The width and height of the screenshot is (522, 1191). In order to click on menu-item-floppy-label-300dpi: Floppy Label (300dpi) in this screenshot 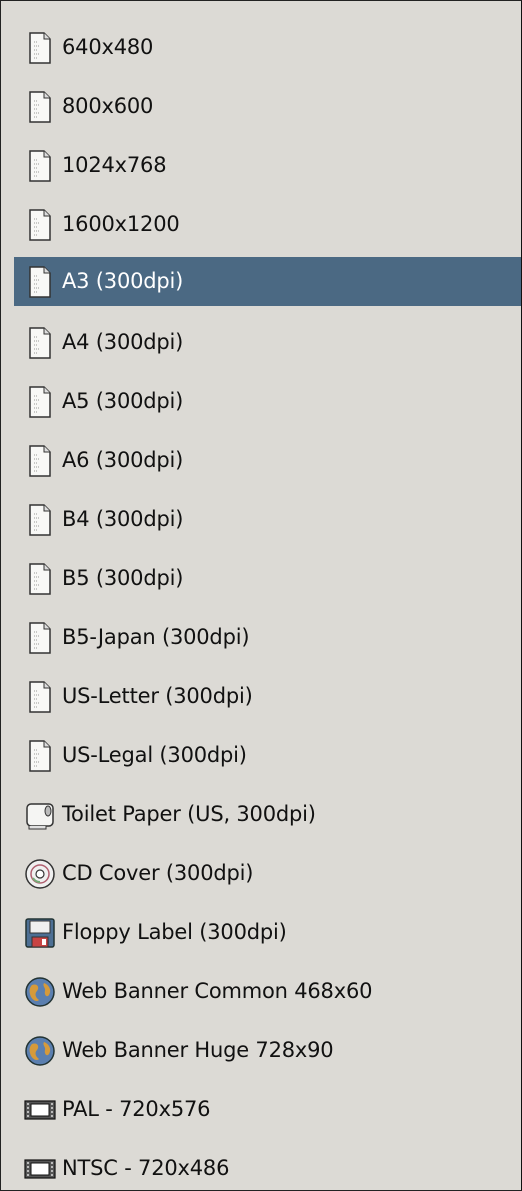, I will do `click(267, 932)`.